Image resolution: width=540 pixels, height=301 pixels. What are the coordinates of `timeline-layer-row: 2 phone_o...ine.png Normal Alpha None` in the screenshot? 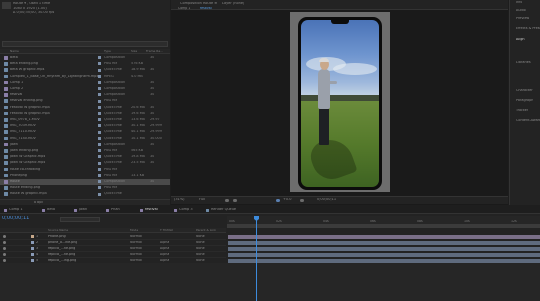 It's located at (113, 243).